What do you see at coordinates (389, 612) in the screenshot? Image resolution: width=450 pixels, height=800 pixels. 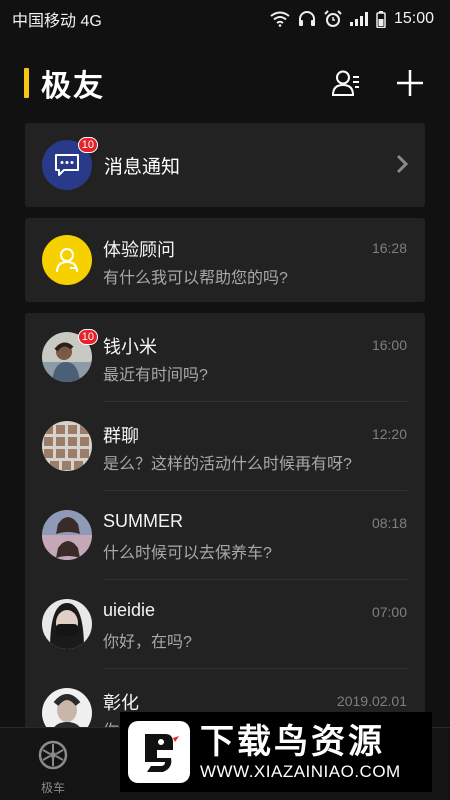 I see `message-time: 07:00` at bounding box center [389, 612].